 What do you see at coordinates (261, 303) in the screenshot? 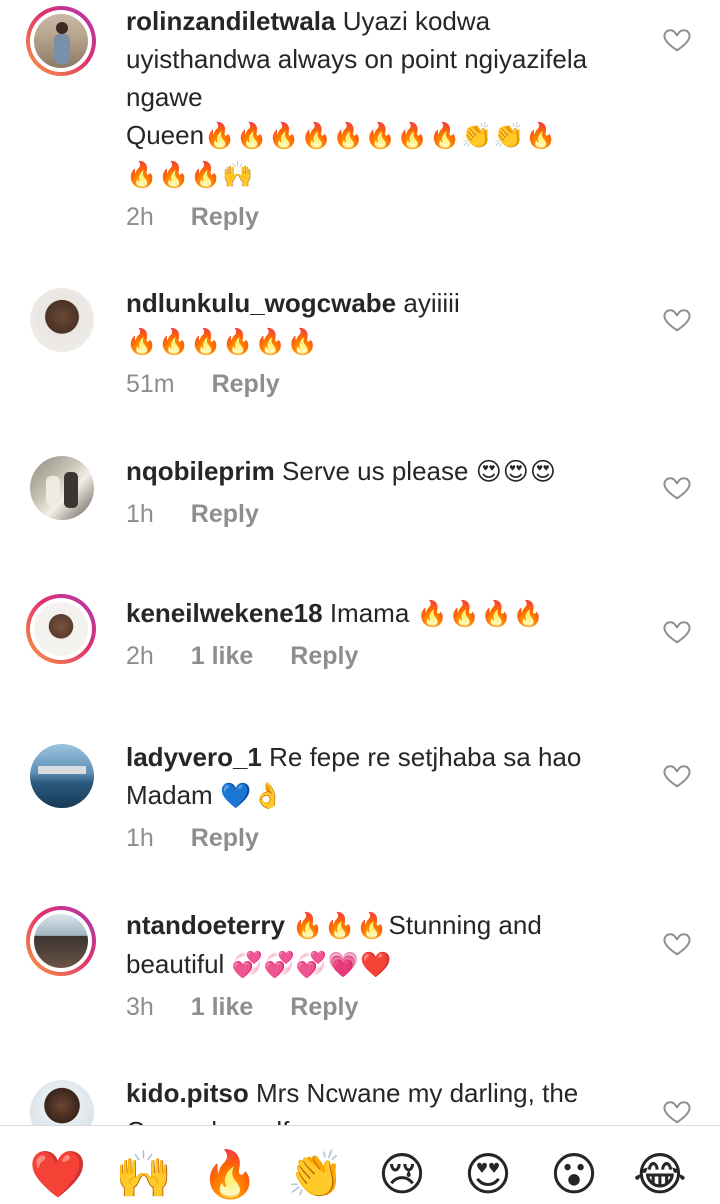
I see `comment-username: ndlunkulu_wogcwabe` at bounding box center [261, 303].